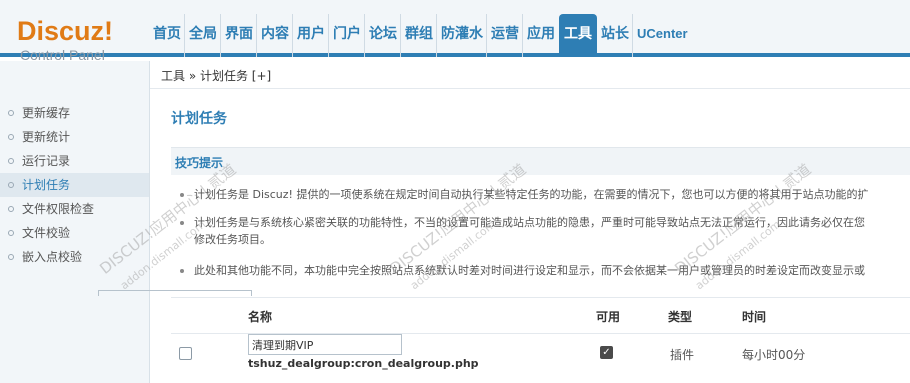 The width and height of the screenshot is (910, 383). What do you see at coordinates (46, 161) in the screenshot?
I see `sidebar-item-label: 运行记录` at bounding box center [46, 161].